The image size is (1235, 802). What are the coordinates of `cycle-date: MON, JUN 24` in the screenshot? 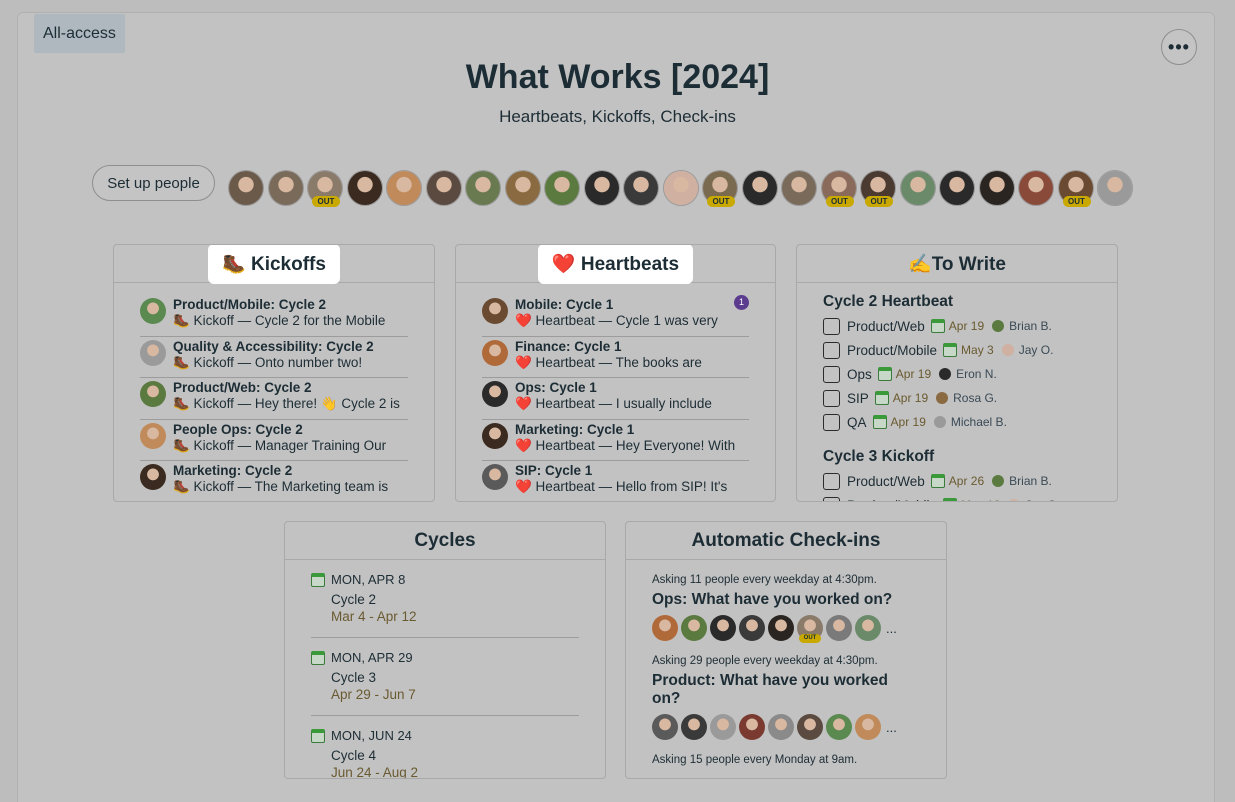 It's located at (445, 735).